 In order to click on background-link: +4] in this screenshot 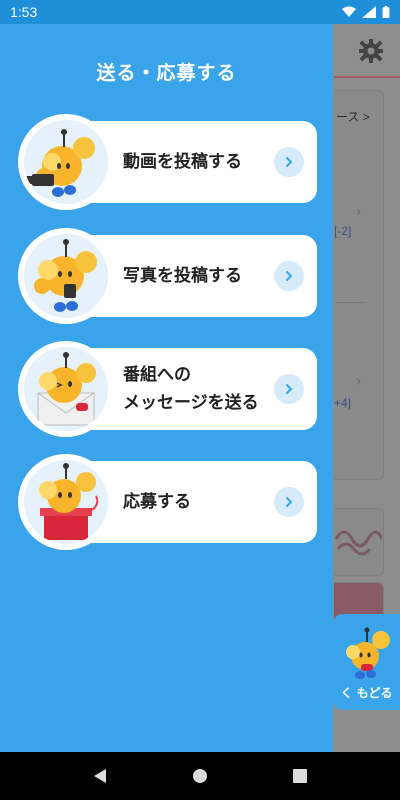, I will do `click(343, 403)`.